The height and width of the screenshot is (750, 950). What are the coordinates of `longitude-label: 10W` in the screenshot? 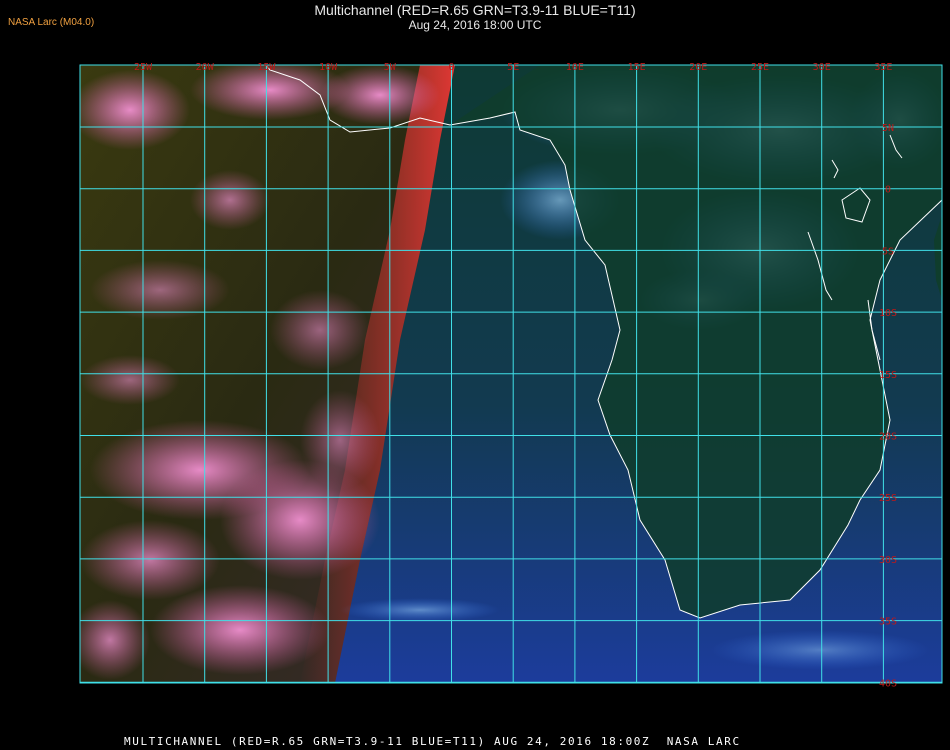 It's located at (328, 67).